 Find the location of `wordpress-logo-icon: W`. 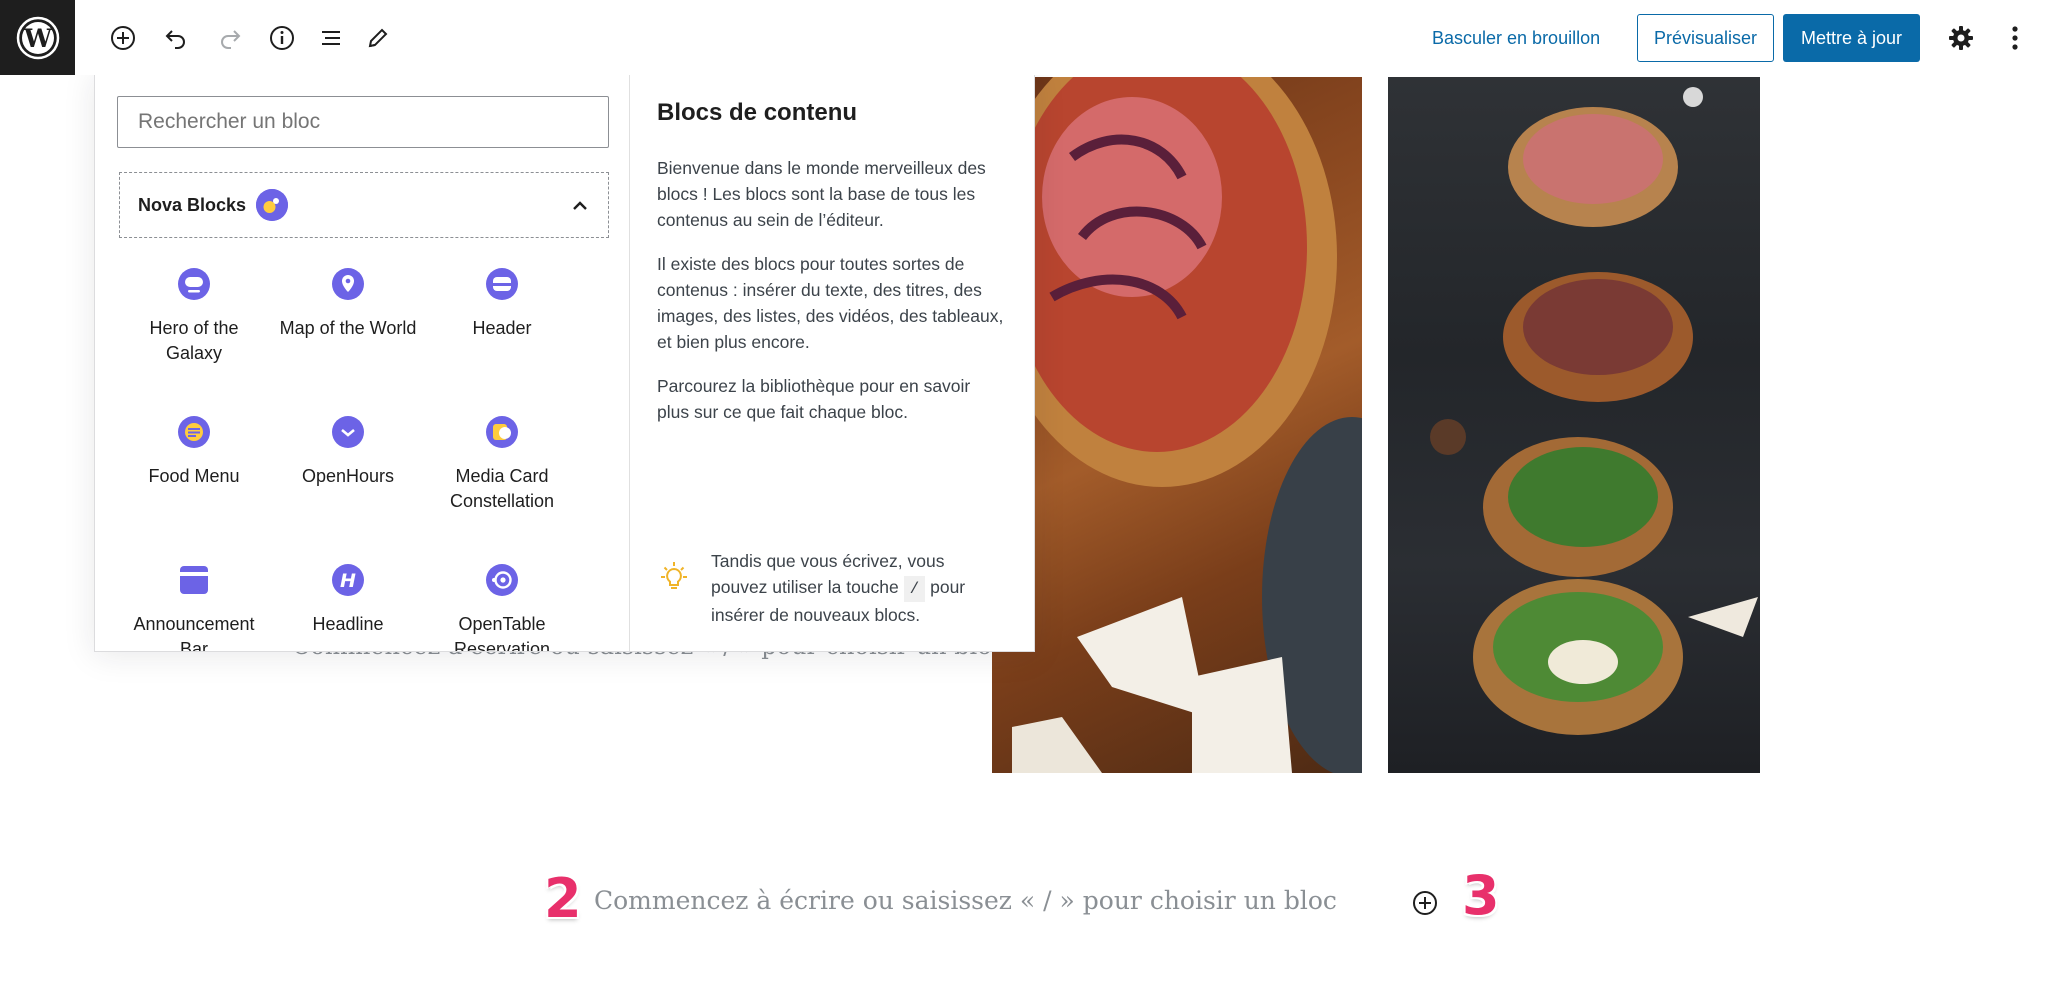

wordpress-logo-icon: W is located at coordinates (37, 37).